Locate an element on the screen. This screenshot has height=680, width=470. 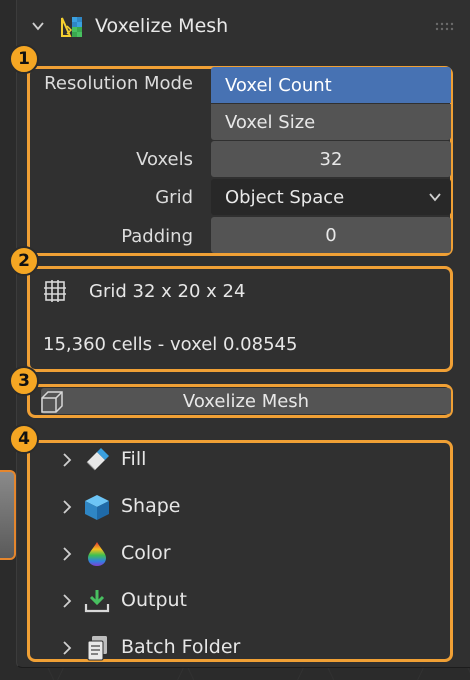
panel-title: Voxelize Mesh is located at coordinates (162, 26).